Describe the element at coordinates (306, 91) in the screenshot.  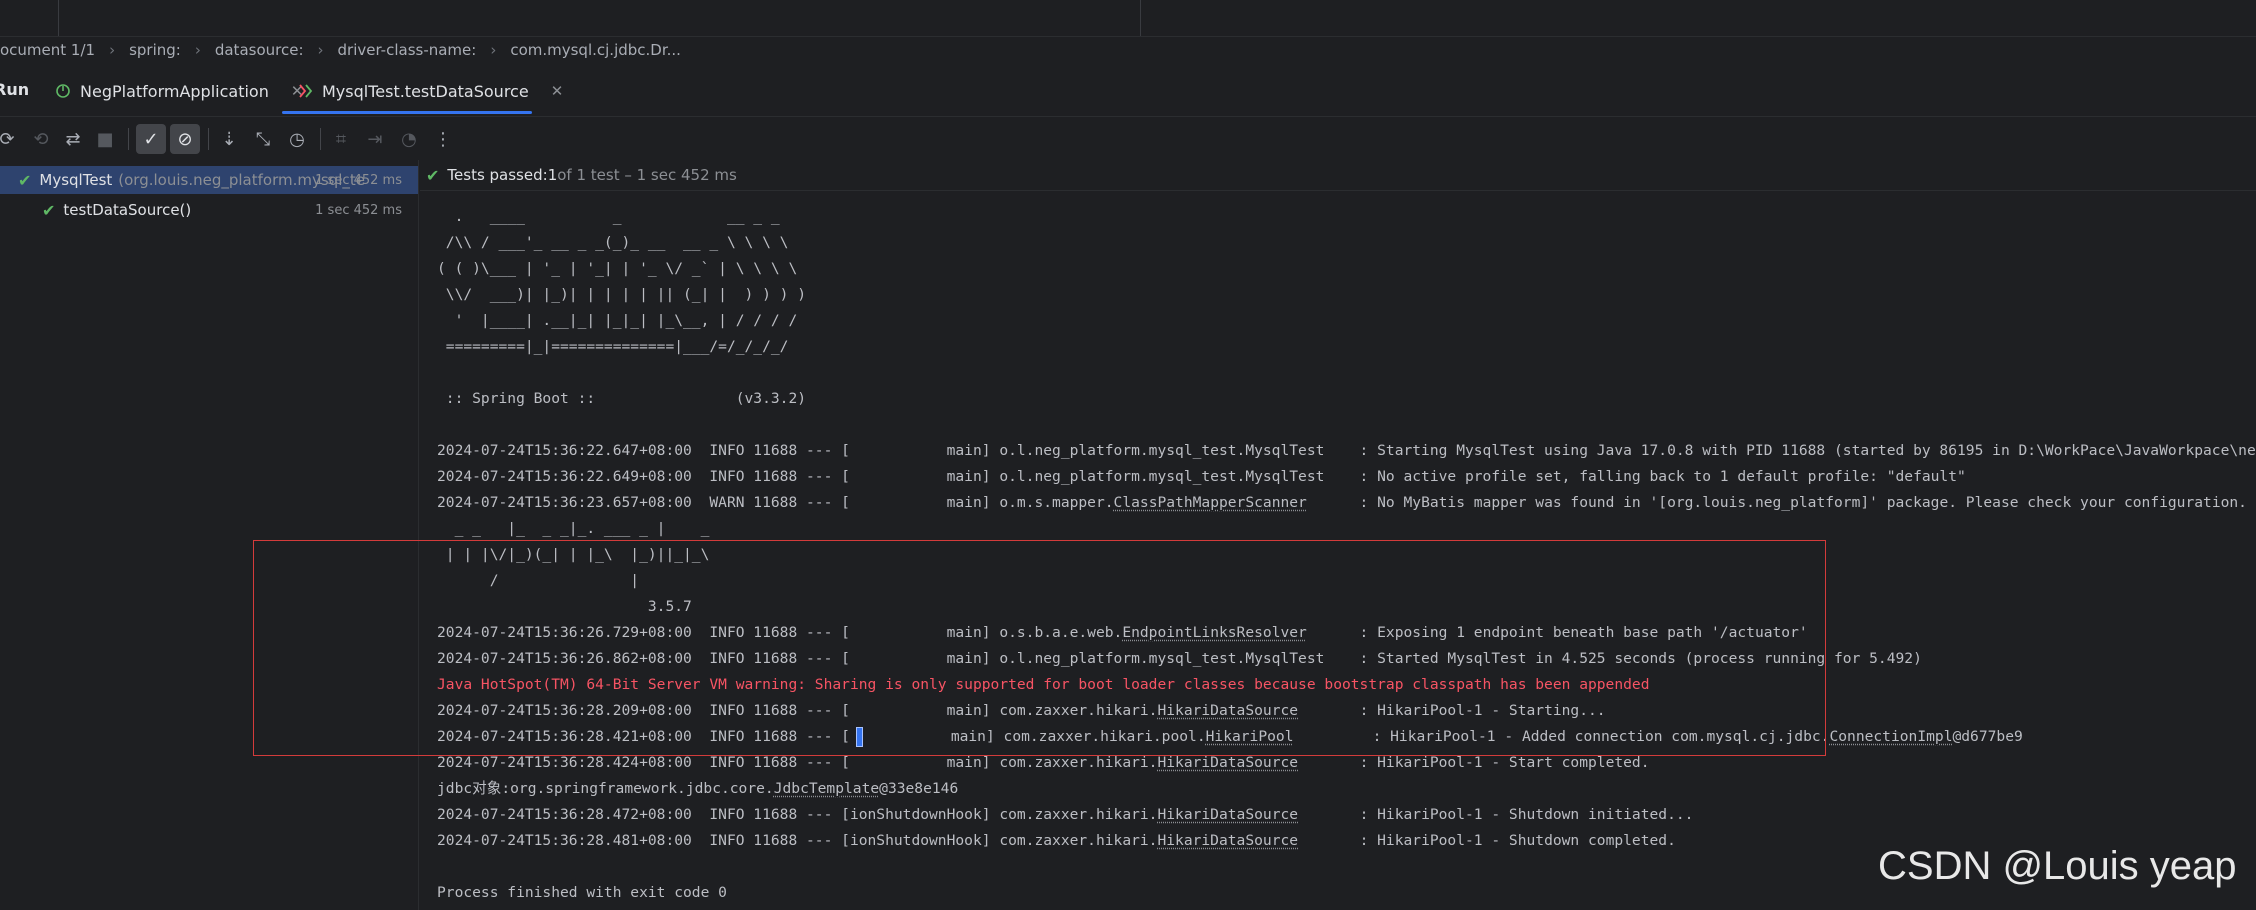
I see `junit-test-icon` at that location.